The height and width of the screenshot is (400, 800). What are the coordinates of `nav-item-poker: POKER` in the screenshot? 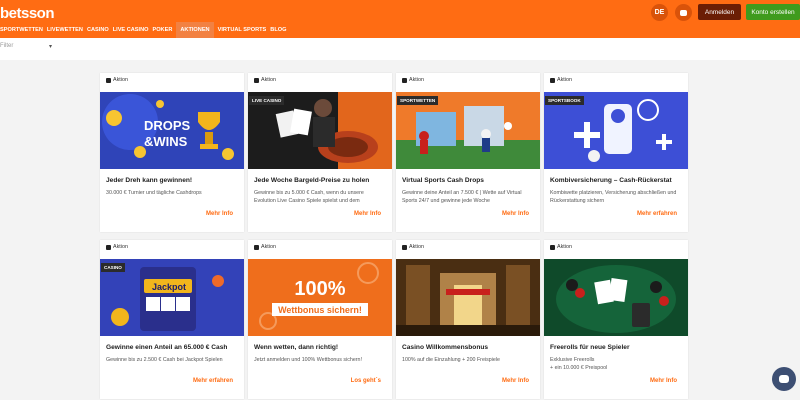 It's located at (164, 30).